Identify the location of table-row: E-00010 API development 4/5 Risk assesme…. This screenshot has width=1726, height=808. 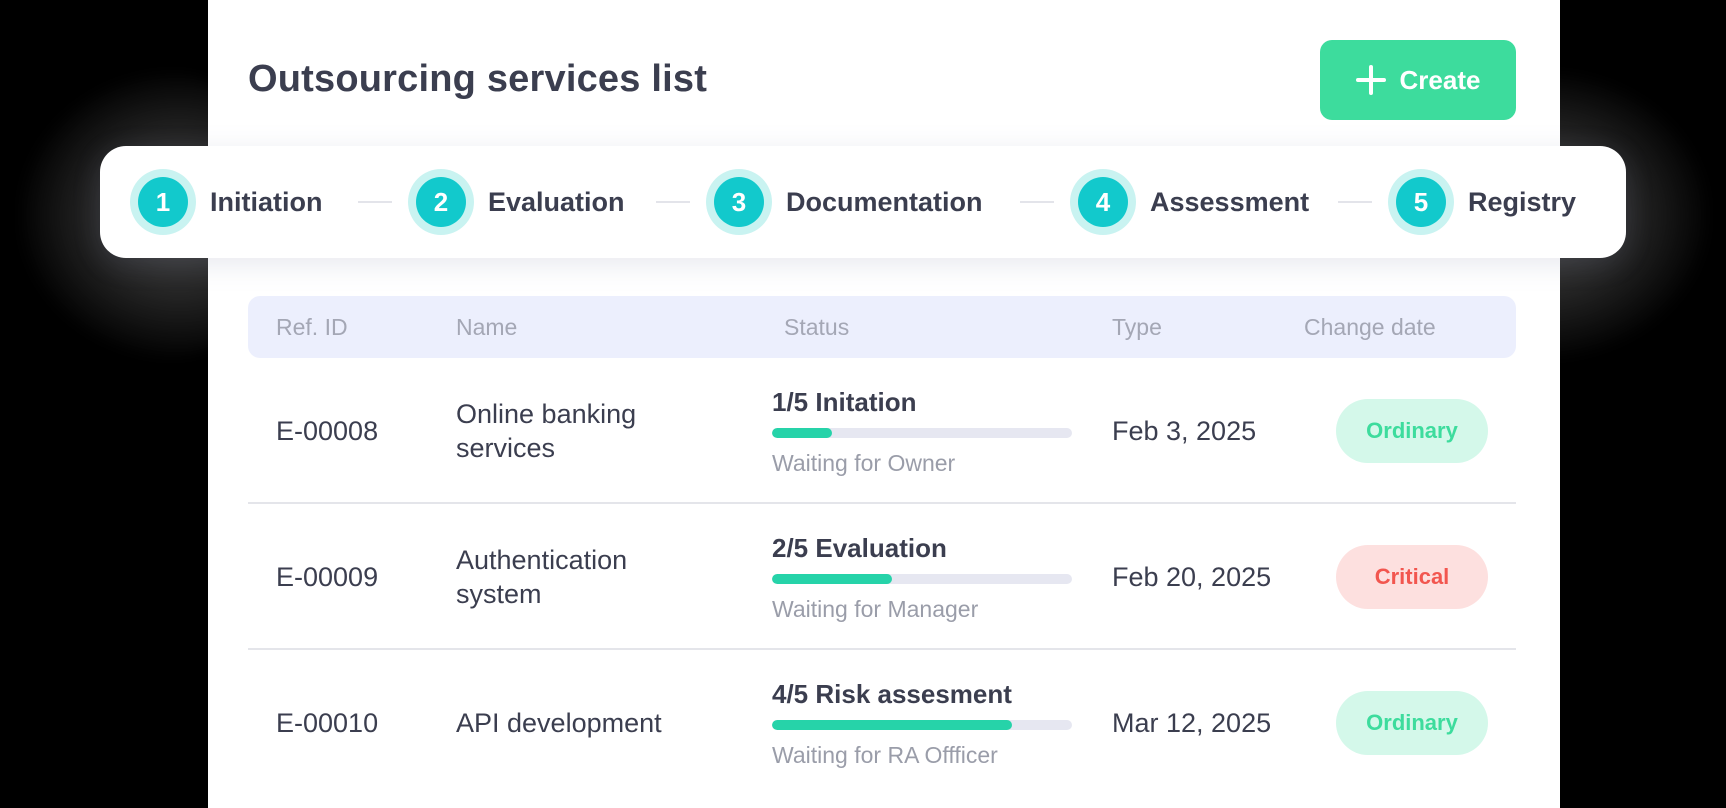
(882, 723).